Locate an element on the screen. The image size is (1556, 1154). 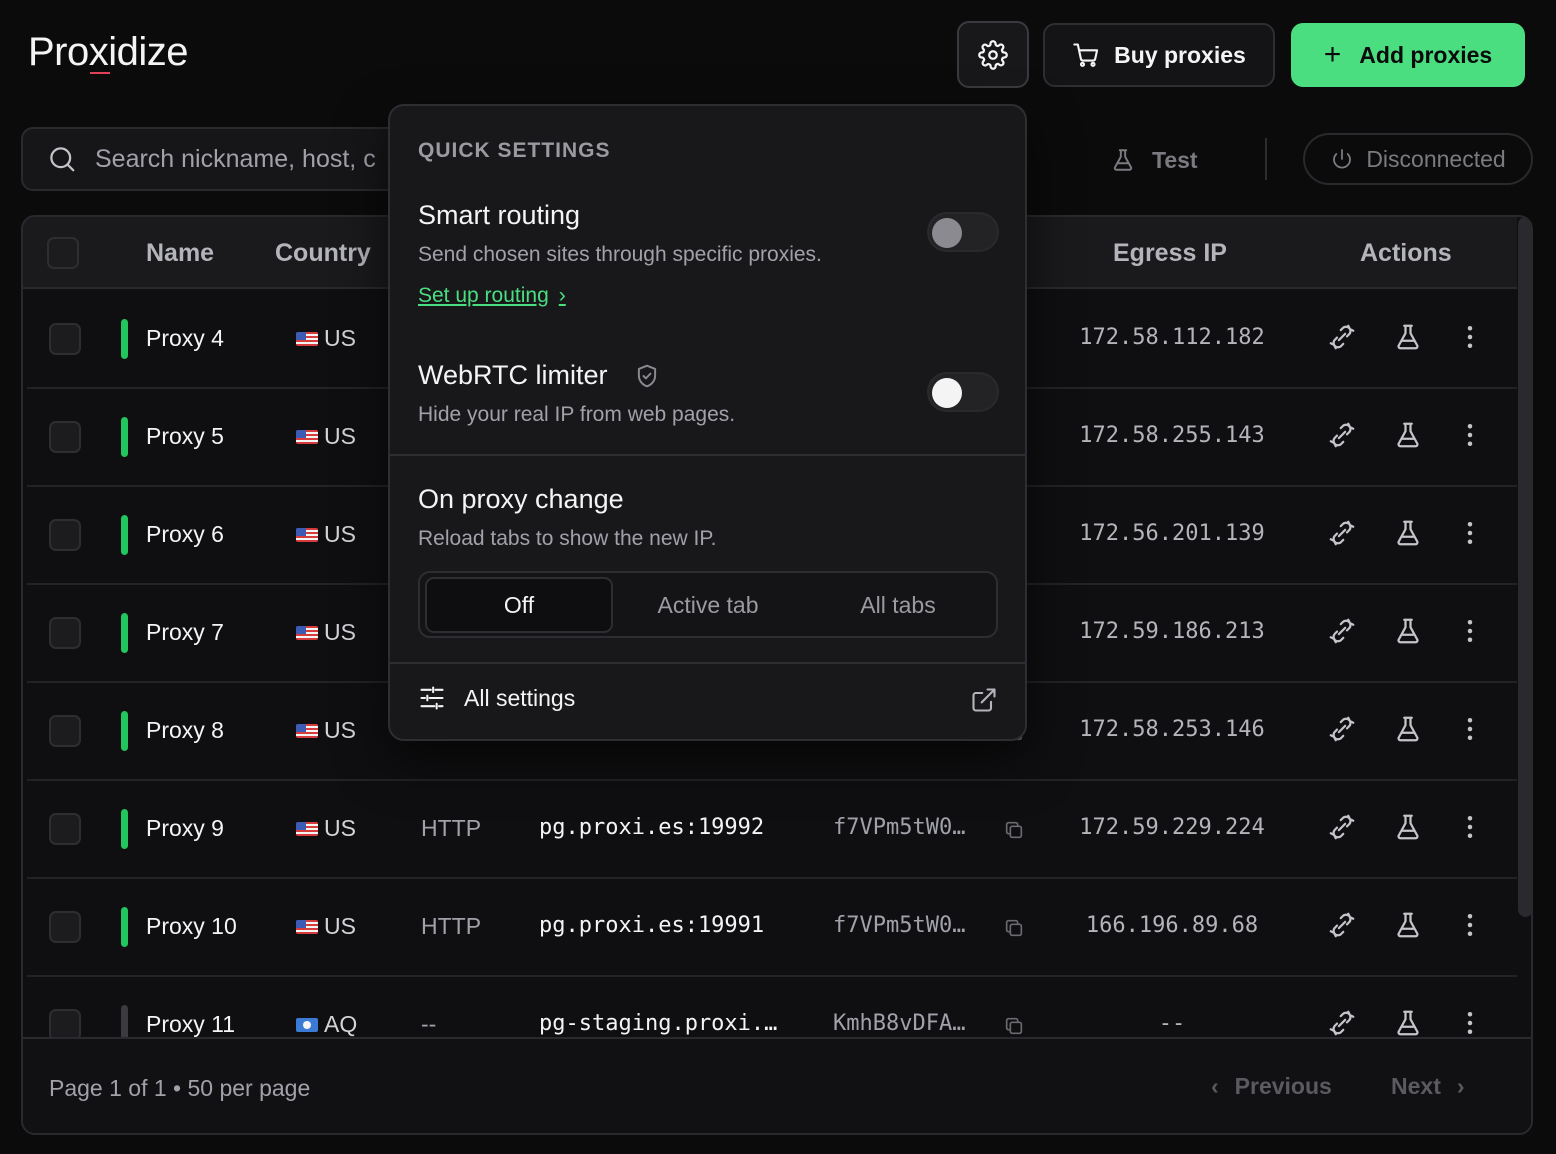
previous-page-button: ‹ Previous is located at coordinates (1271, 1086).